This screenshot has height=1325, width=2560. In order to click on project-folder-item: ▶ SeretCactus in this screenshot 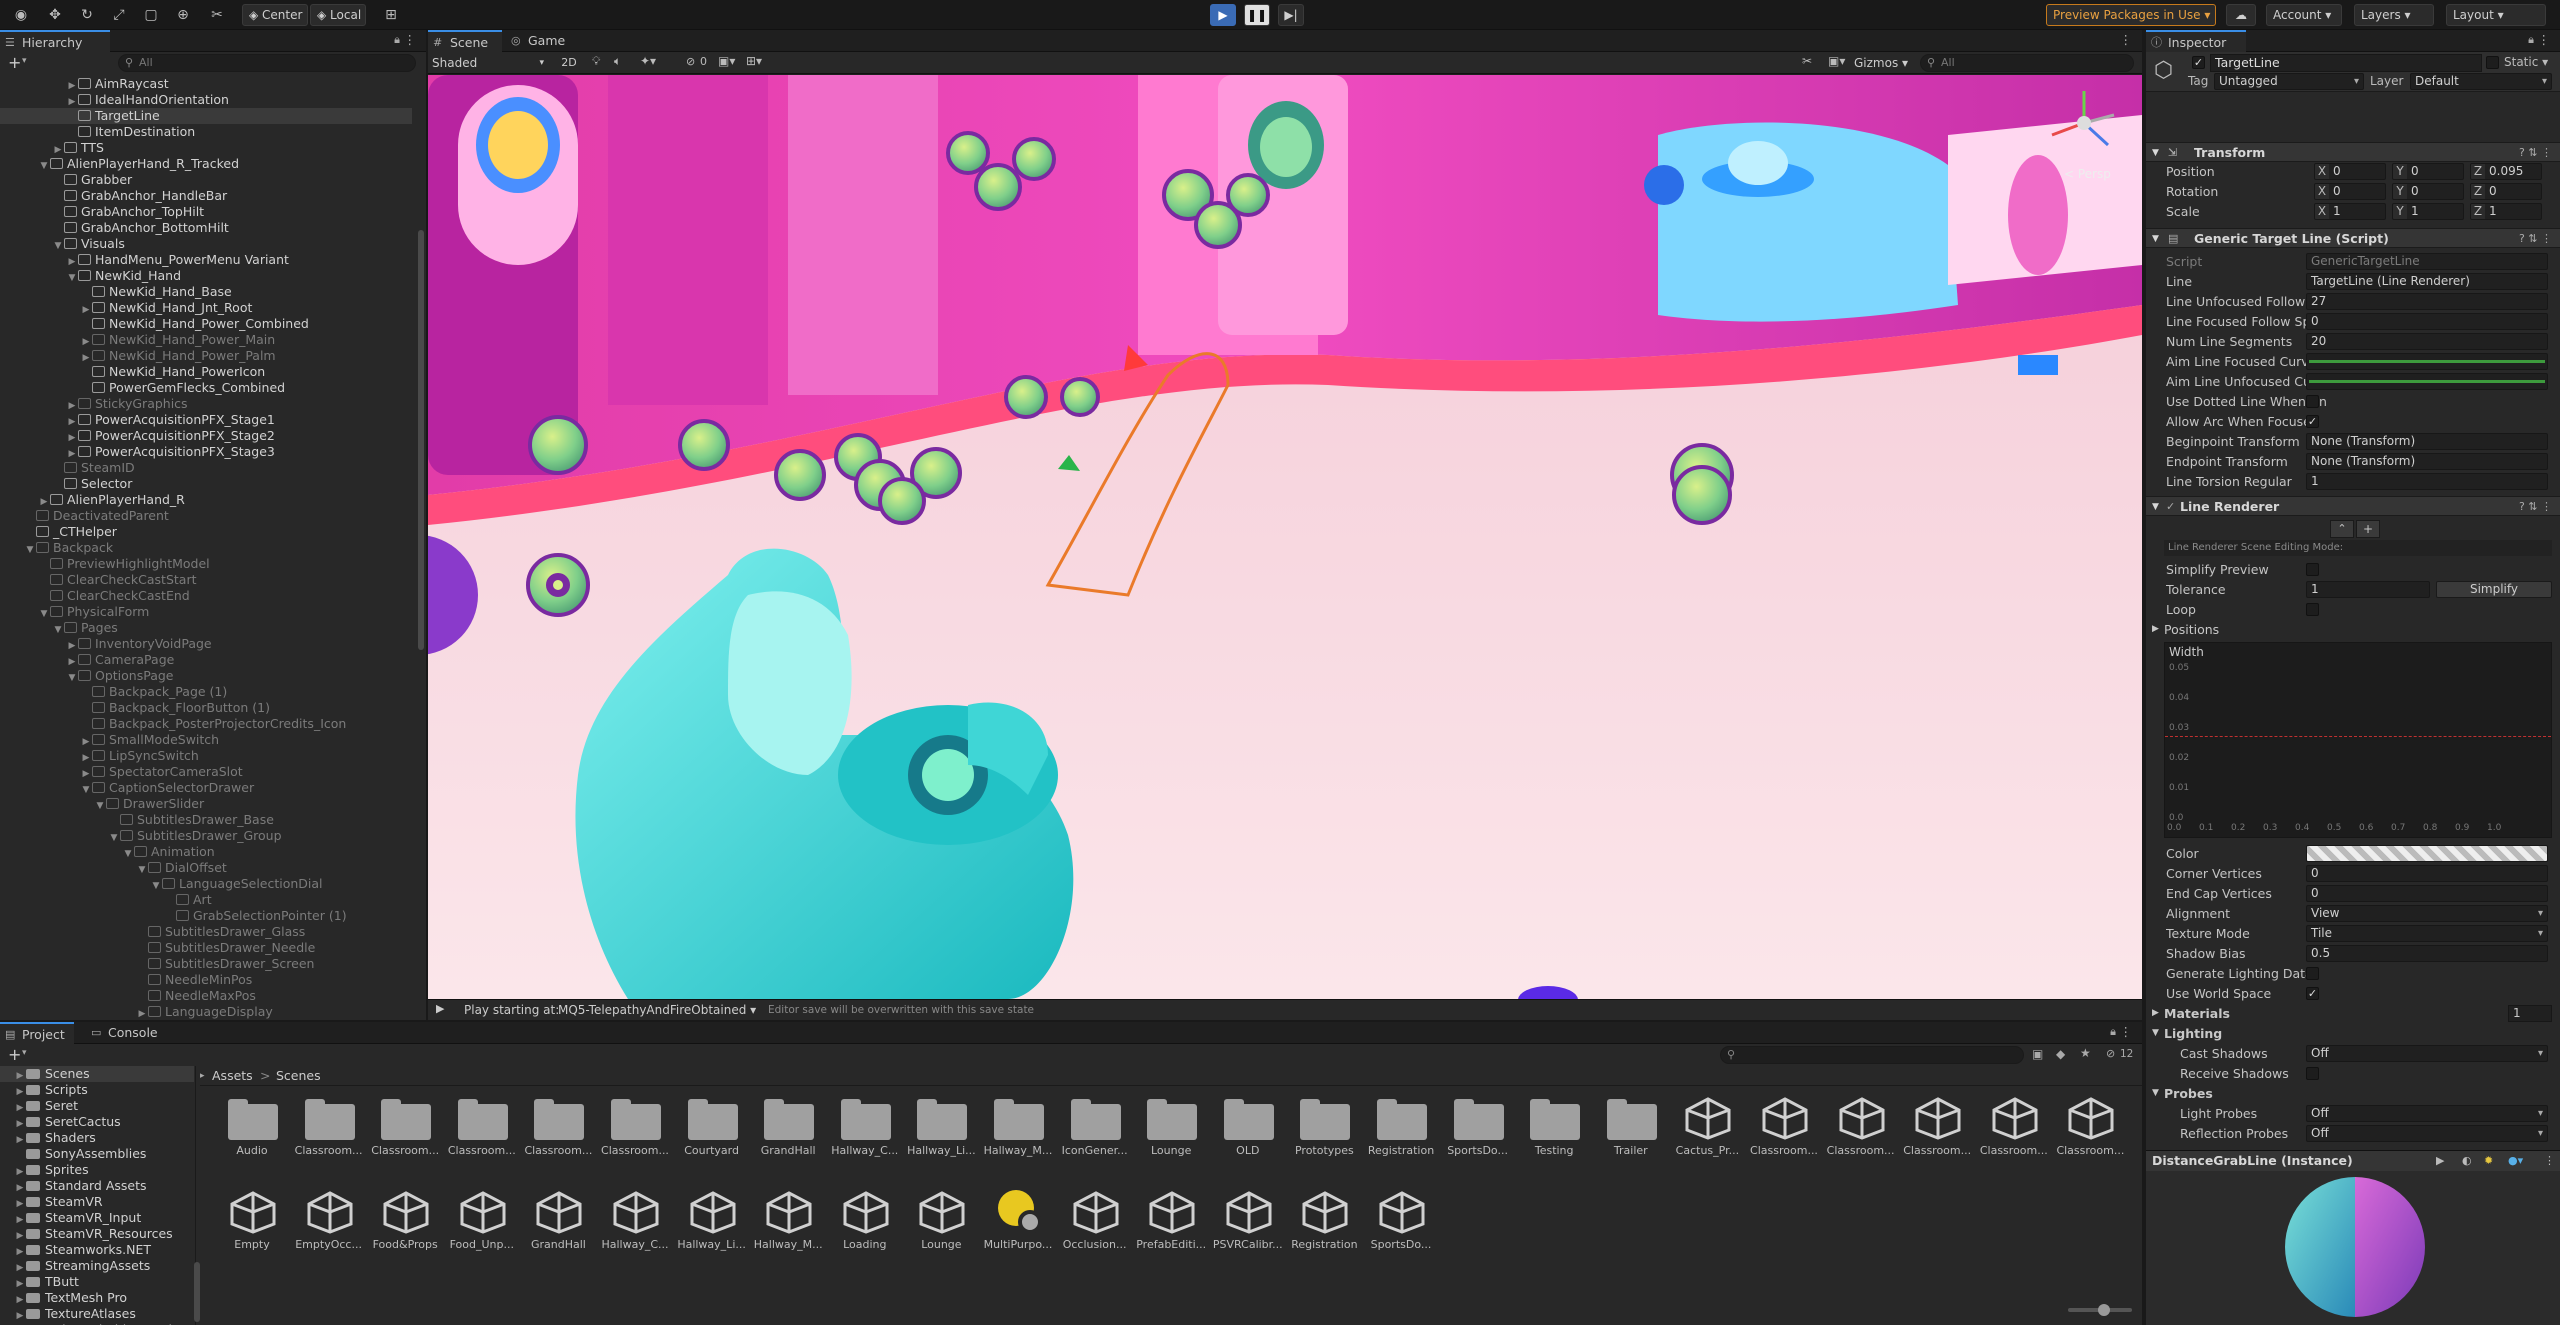, I will do `click(97, 1122)`.